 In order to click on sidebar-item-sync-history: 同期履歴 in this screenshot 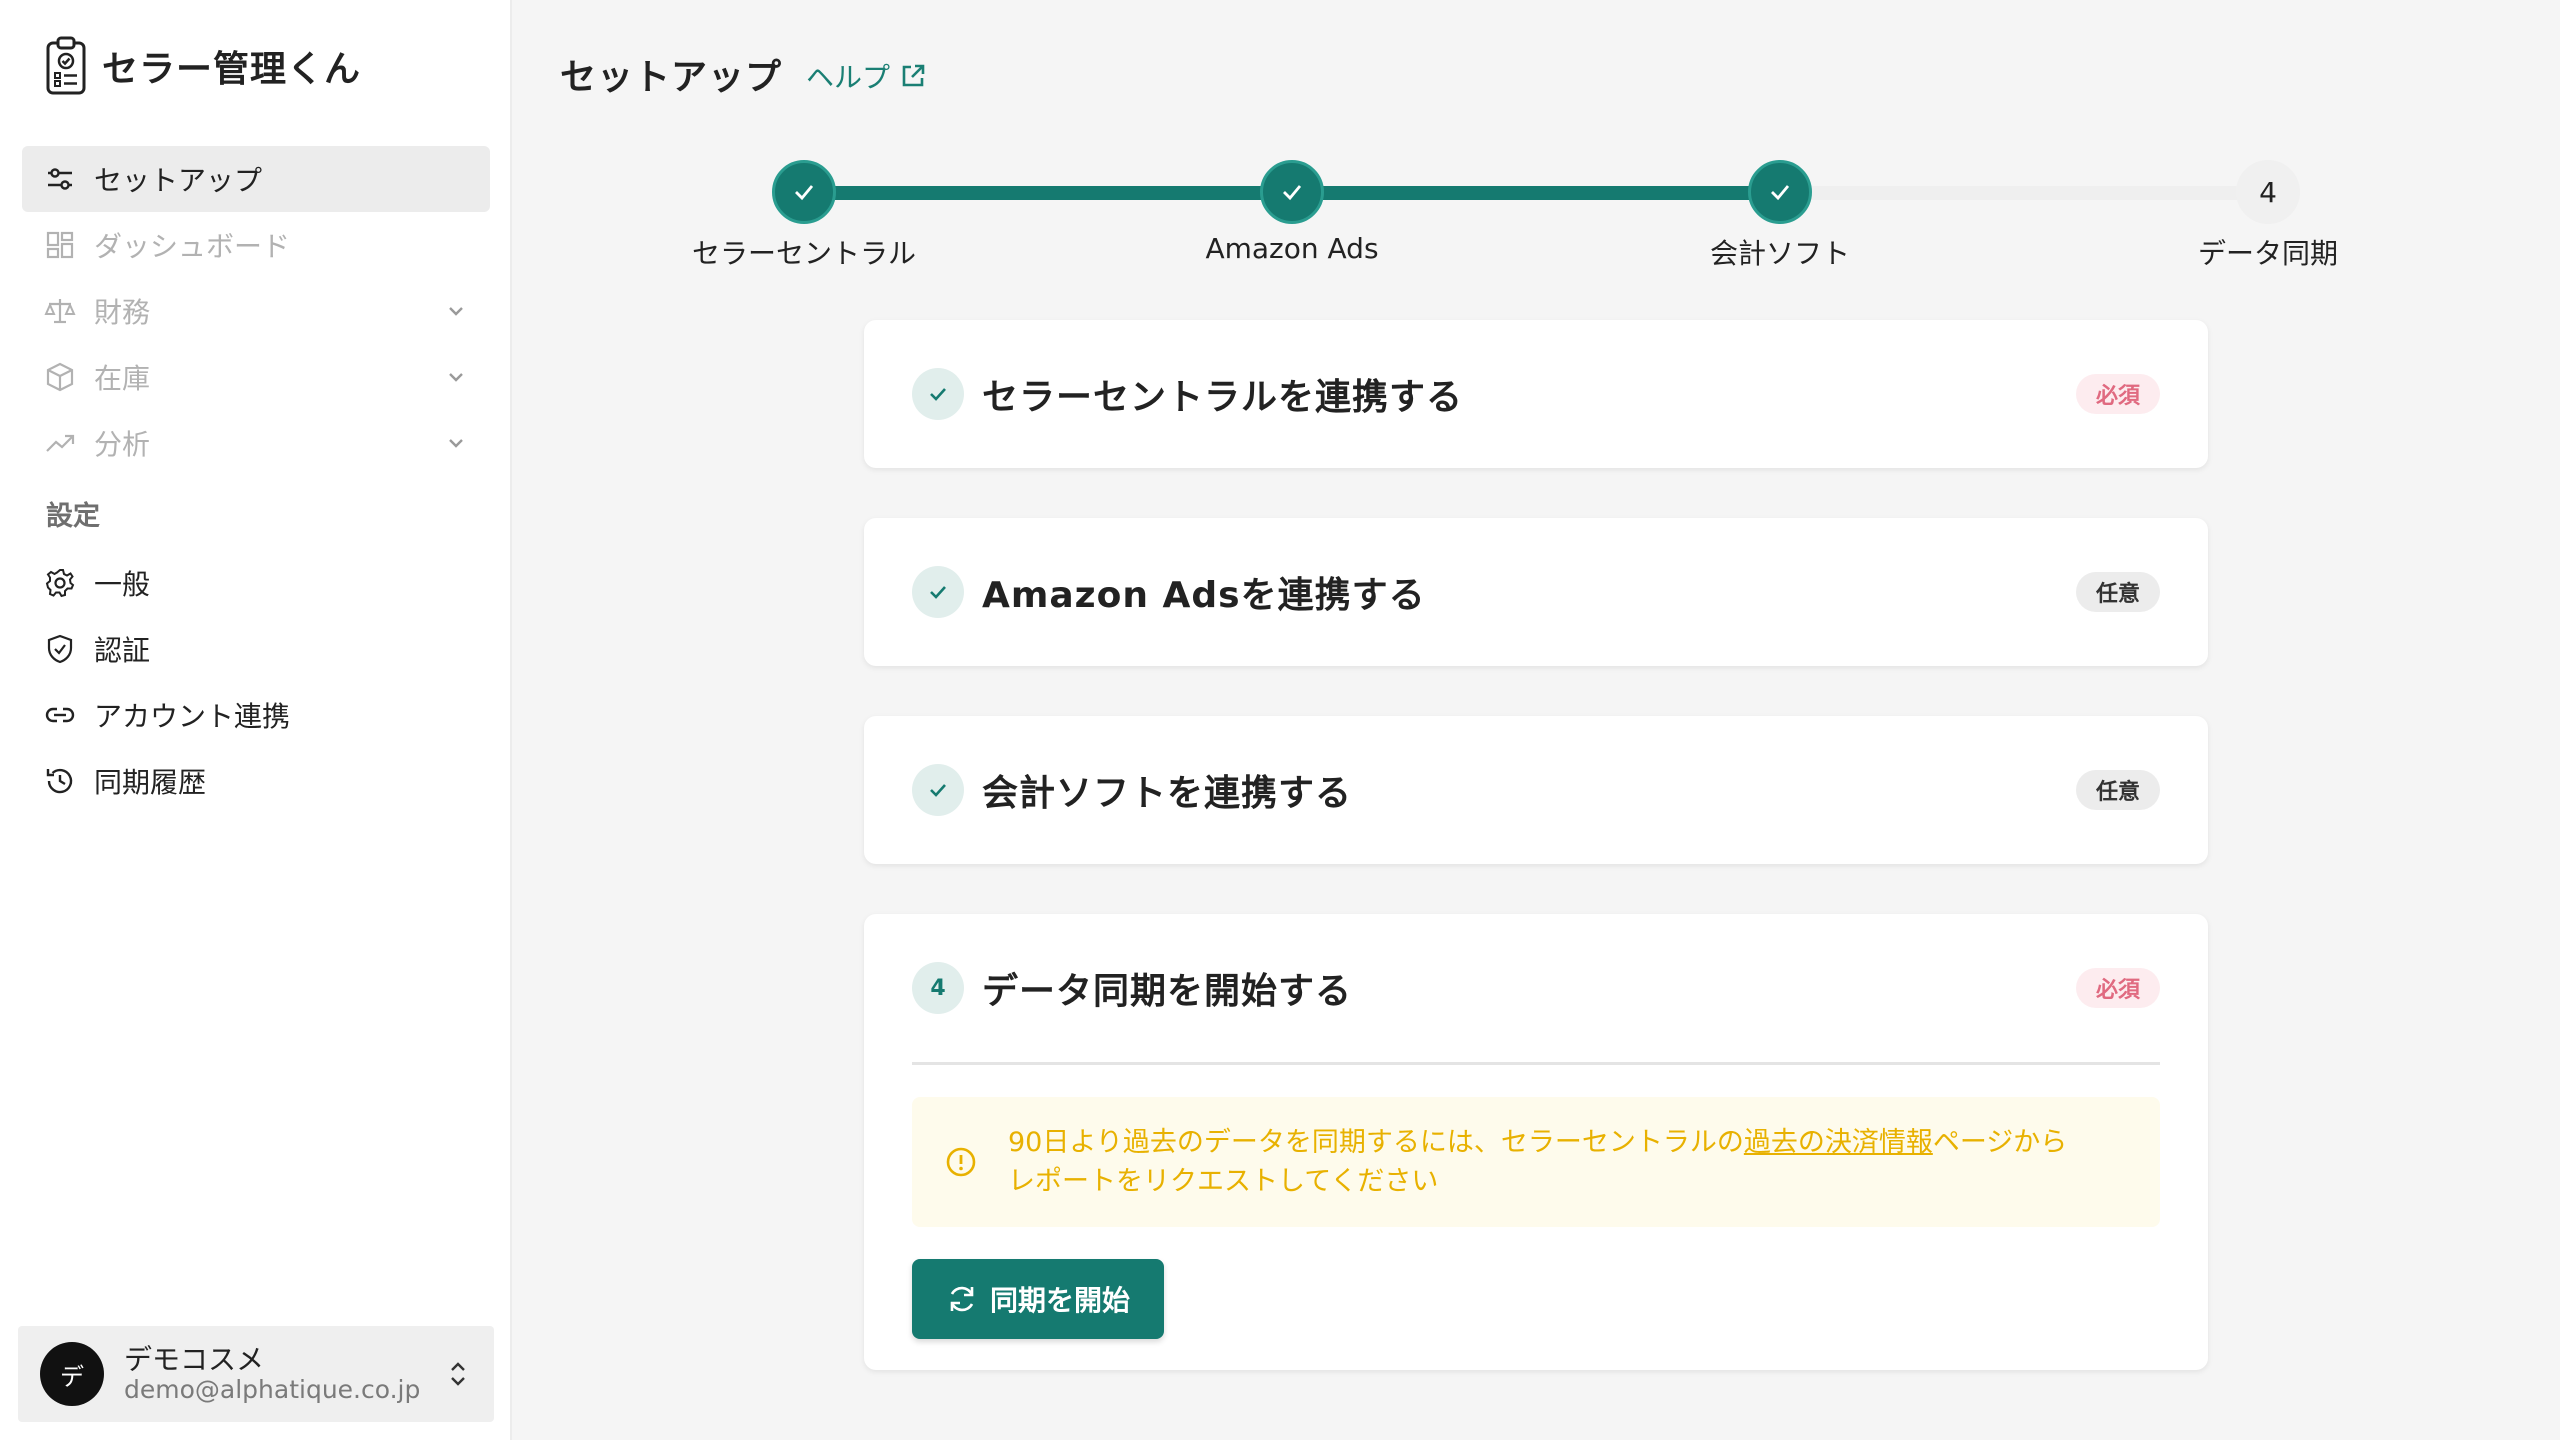, I will do `click(256, 781)`.